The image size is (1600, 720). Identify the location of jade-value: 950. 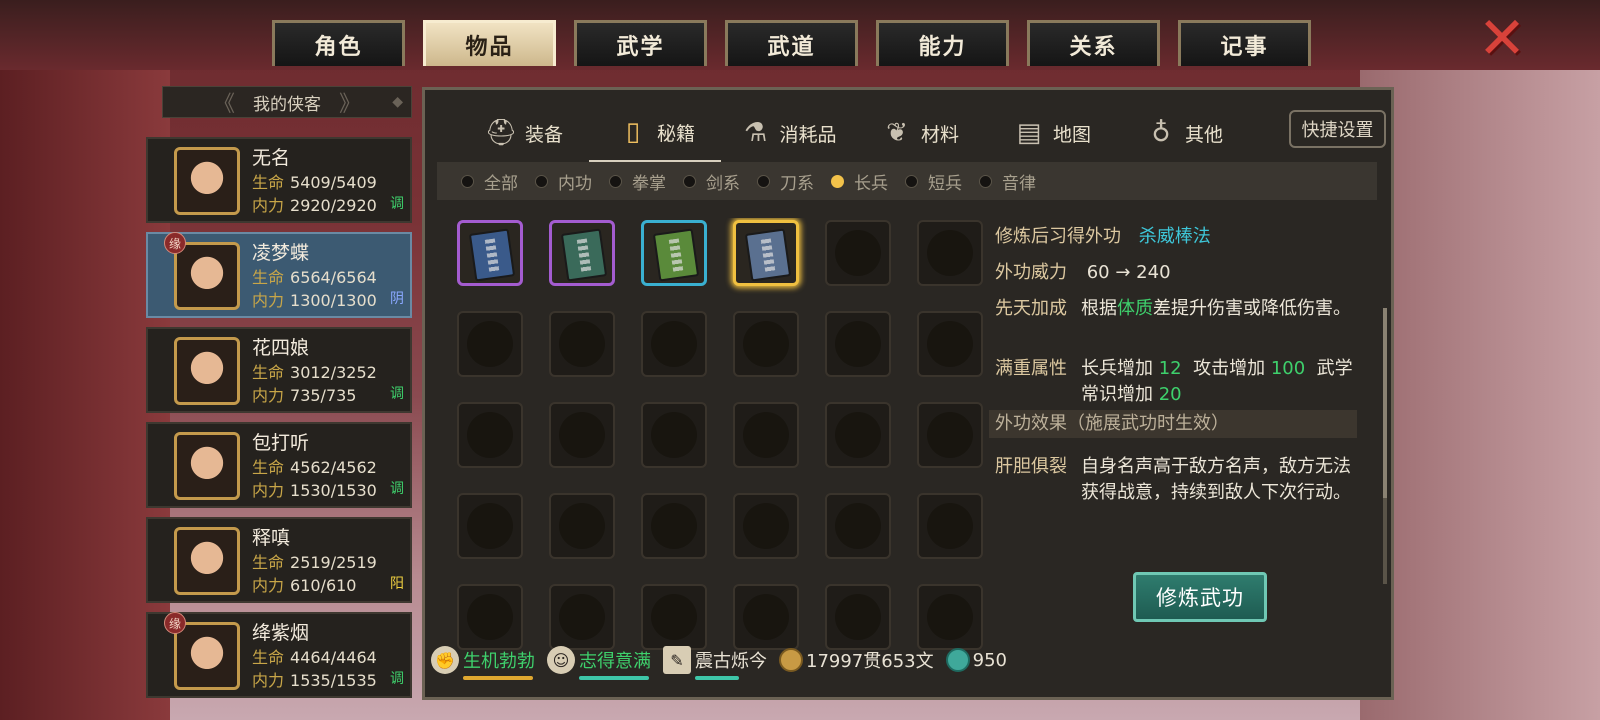
(989, 660).